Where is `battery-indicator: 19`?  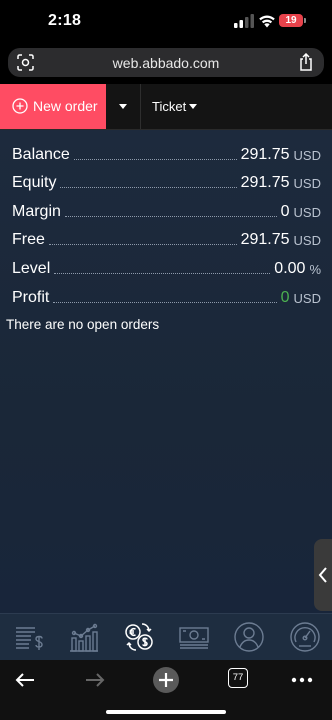
battery-indicator: 19 is located at coordinates (291, 20).